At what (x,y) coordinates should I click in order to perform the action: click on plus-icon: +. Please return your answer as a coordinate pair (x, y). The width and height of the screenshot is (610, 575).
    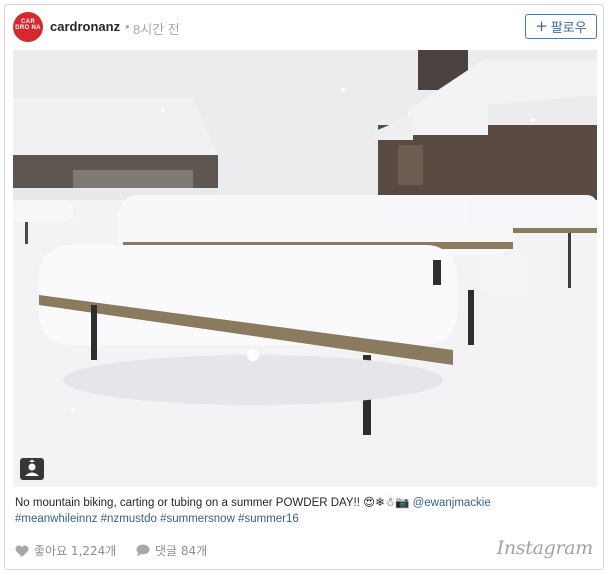
    Looking at the image, I should click on (541, 26).